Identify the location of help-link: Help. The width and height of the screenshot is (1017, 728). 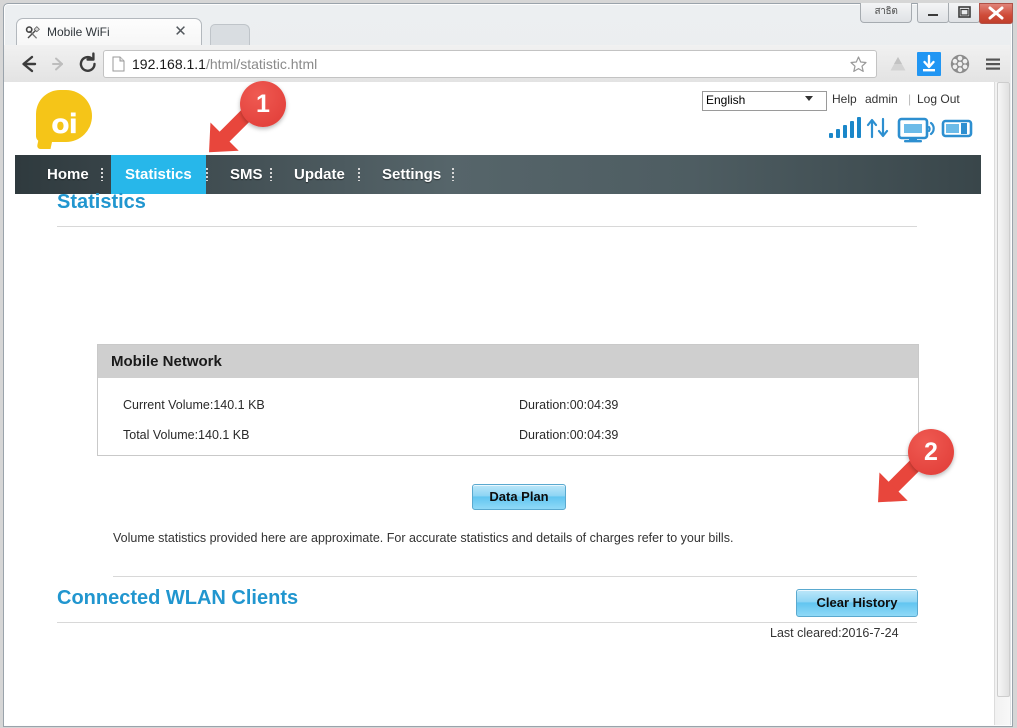
(844, 99).